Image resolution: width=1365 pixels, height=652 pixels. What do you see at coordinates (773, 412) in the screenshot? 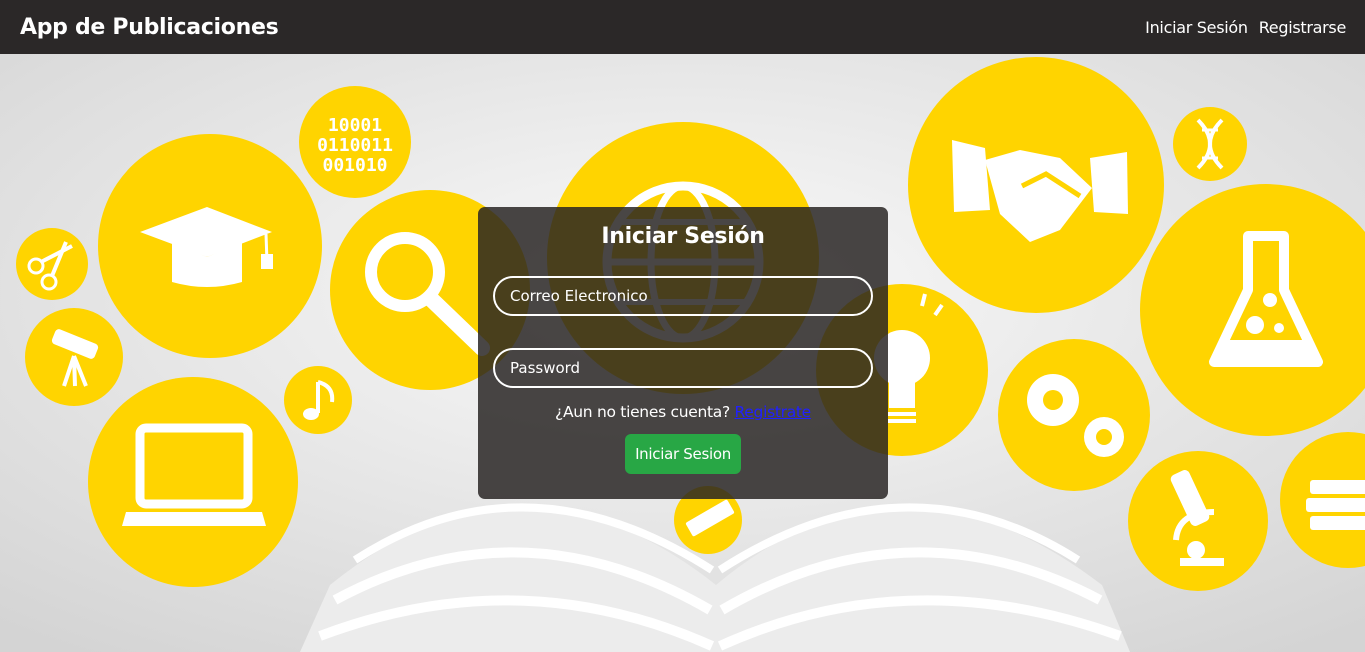
I see `register-link: Registrate` at bounding box center [773, 412].